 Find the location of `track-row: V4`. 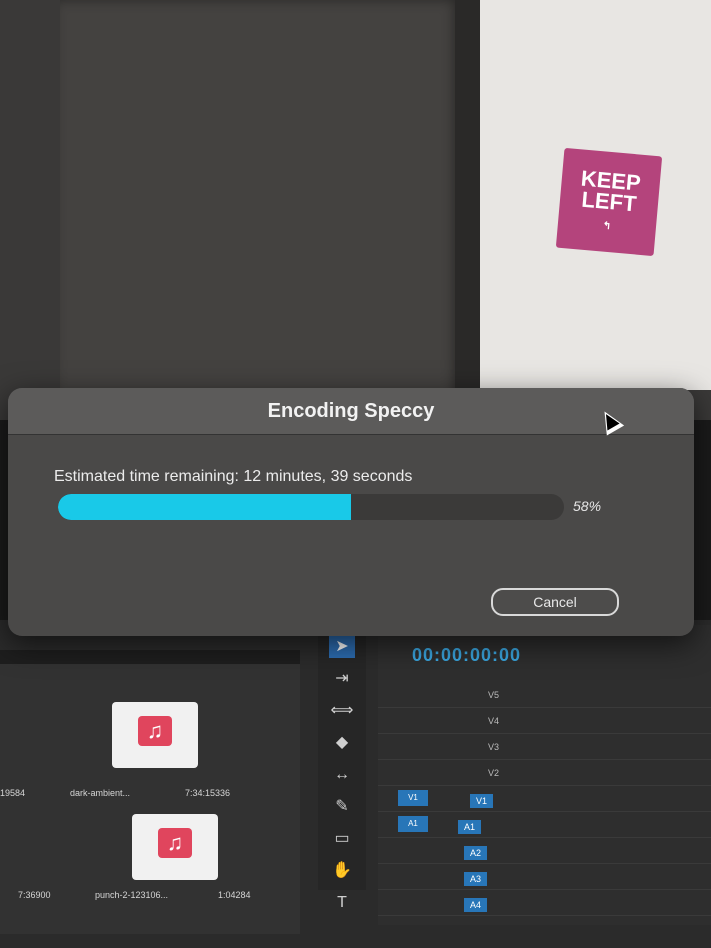

track-row: V4 is located at coordinates (544, 721).